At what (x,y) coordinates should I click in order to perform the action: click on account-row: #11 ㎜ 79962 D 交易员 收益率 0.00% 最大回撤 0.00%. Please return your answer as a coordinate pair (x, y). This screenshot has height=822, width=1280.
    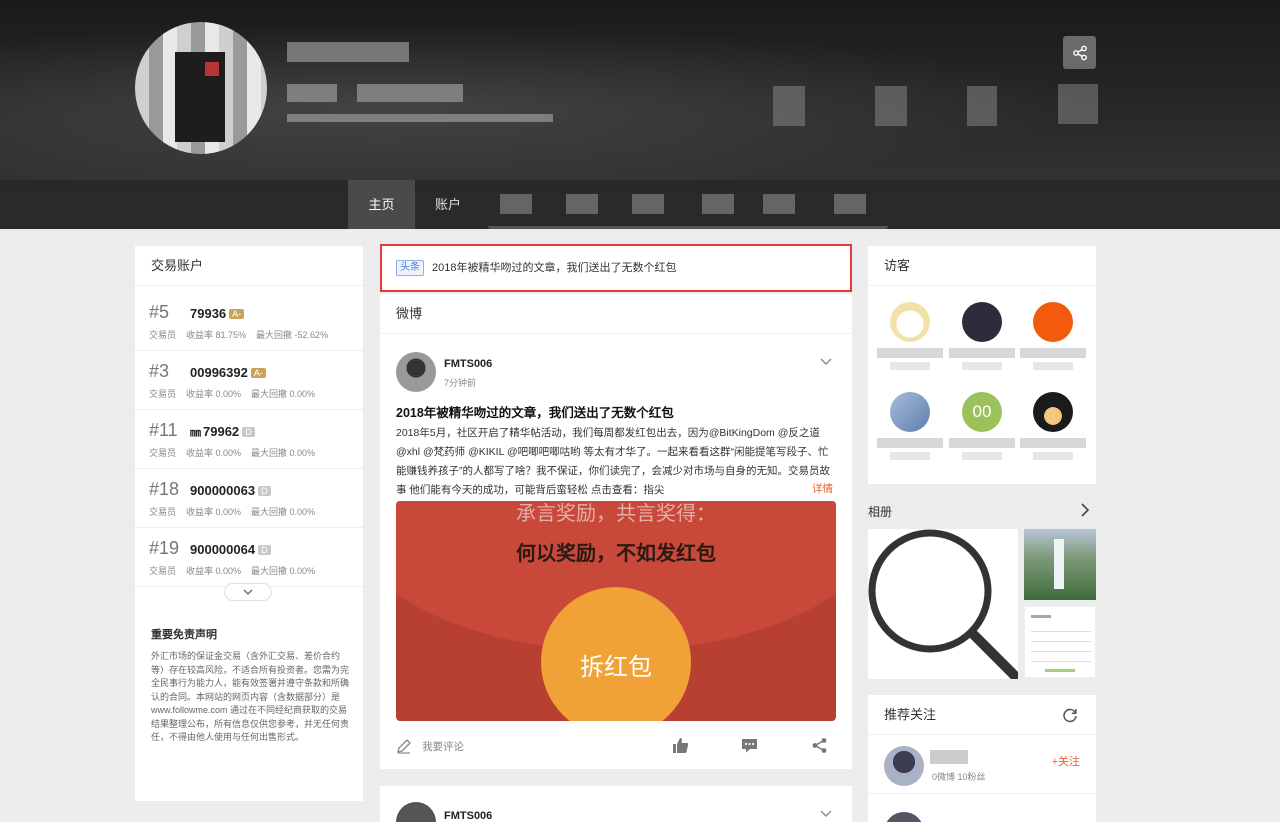
    Looking at the image, I should click on (249, 439).